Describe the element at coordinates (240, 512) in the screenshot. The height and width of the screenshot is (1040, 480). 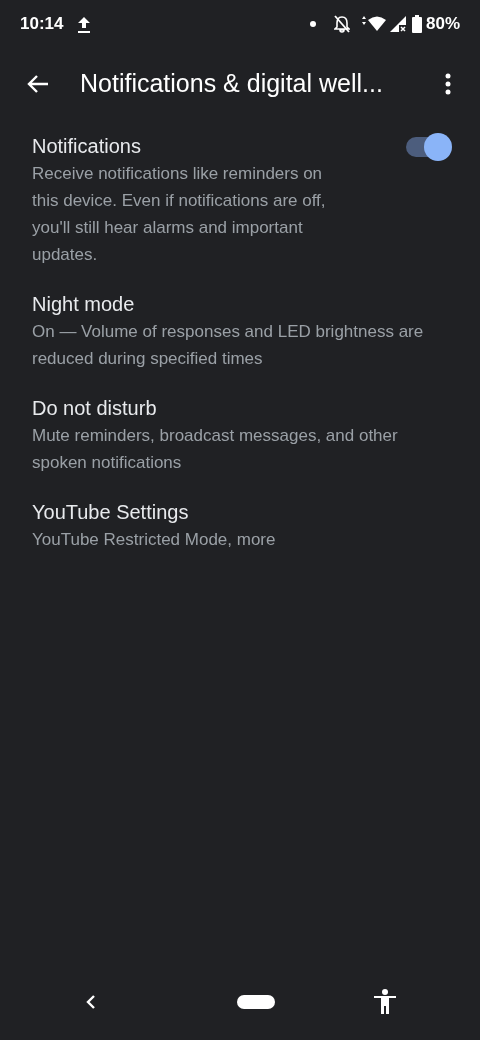
I see `setting-title: YouTube Settings` at that location.